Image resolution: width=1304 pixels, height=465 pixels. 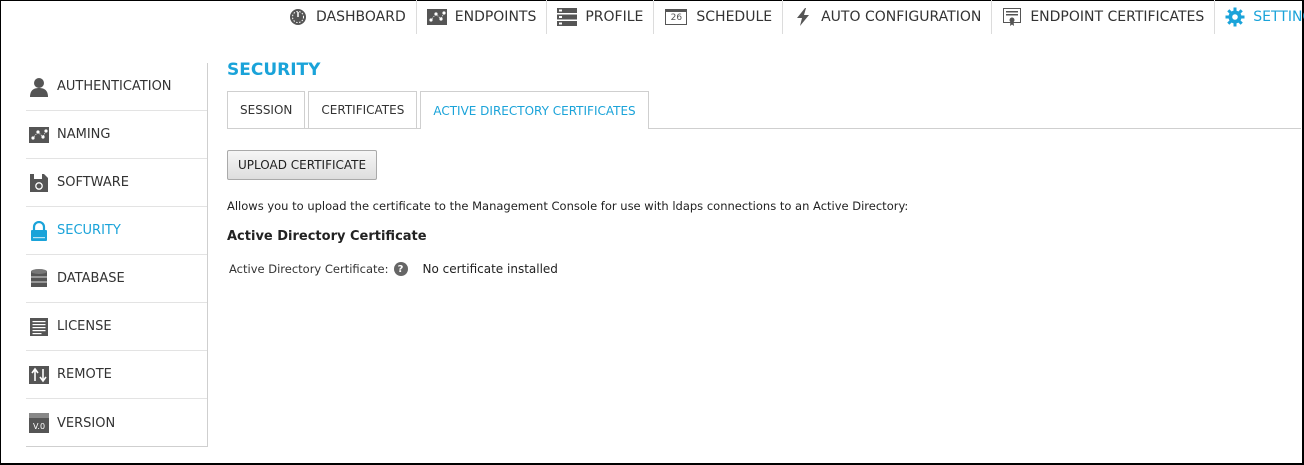 I want to click on nav-profile-label: PROFILE, so click(x=614, y=17).